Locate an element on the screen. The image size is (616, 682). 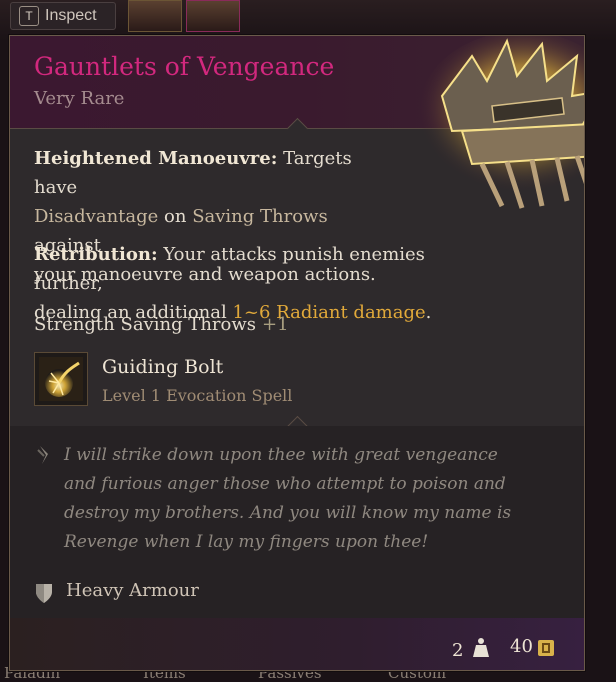
weight-icon is located at coordinates (481, 647).